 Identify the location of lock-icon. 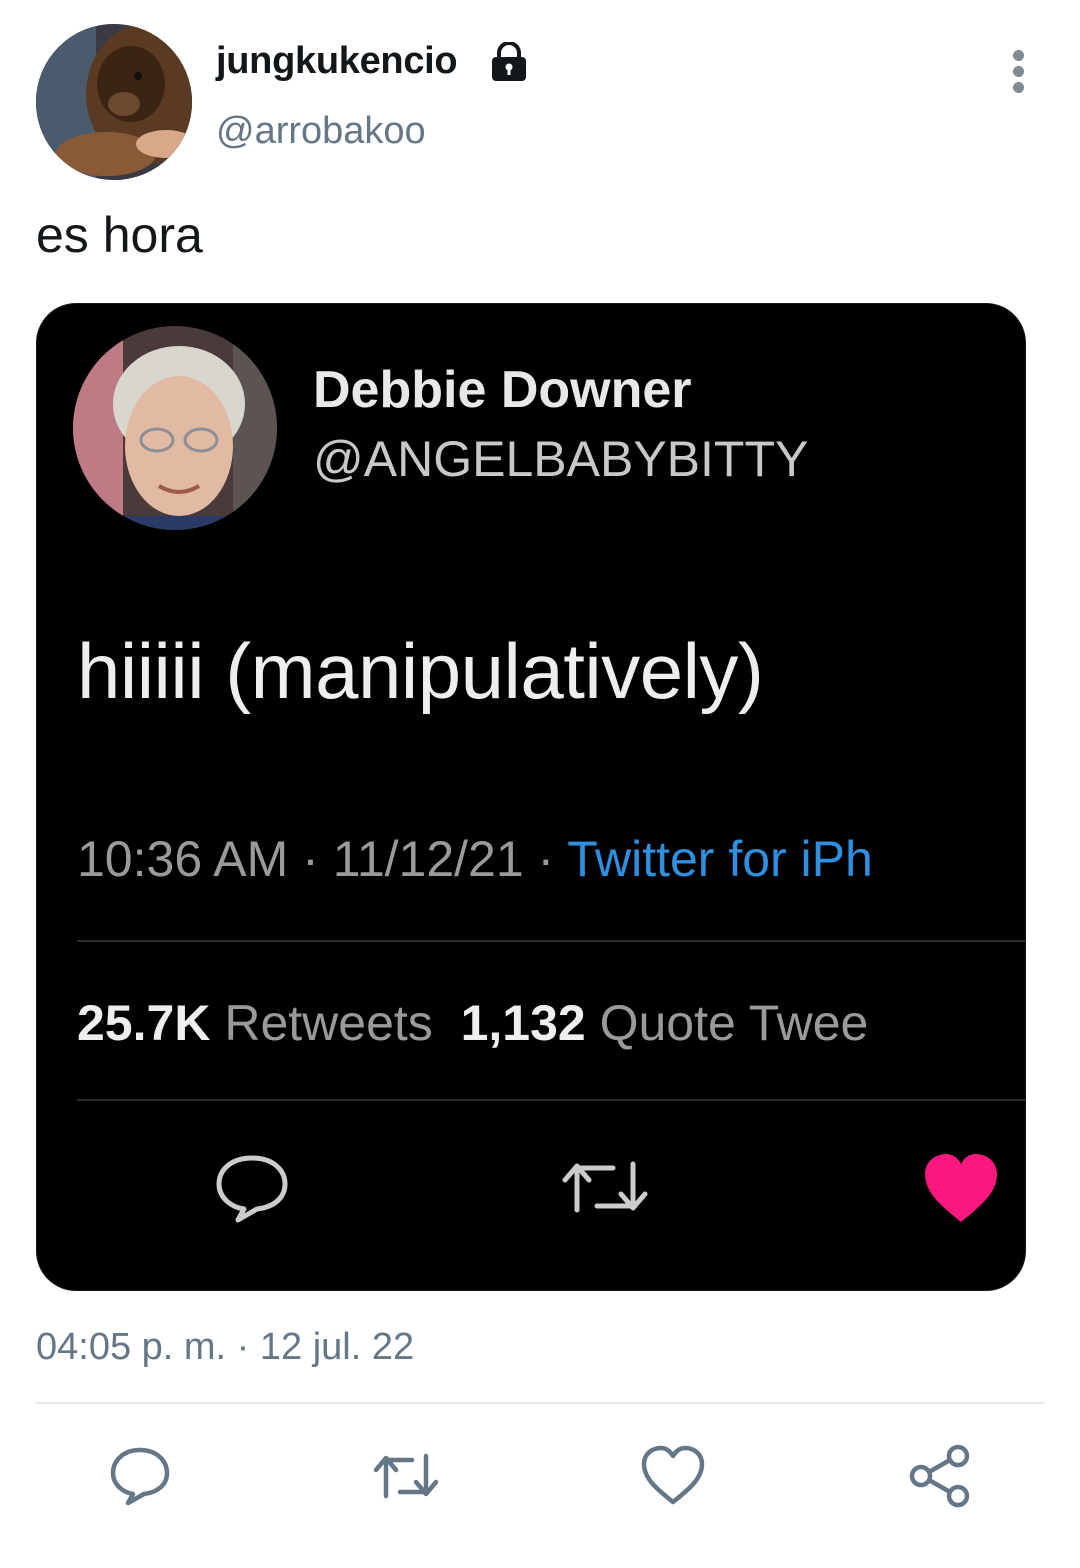
(509, 61).